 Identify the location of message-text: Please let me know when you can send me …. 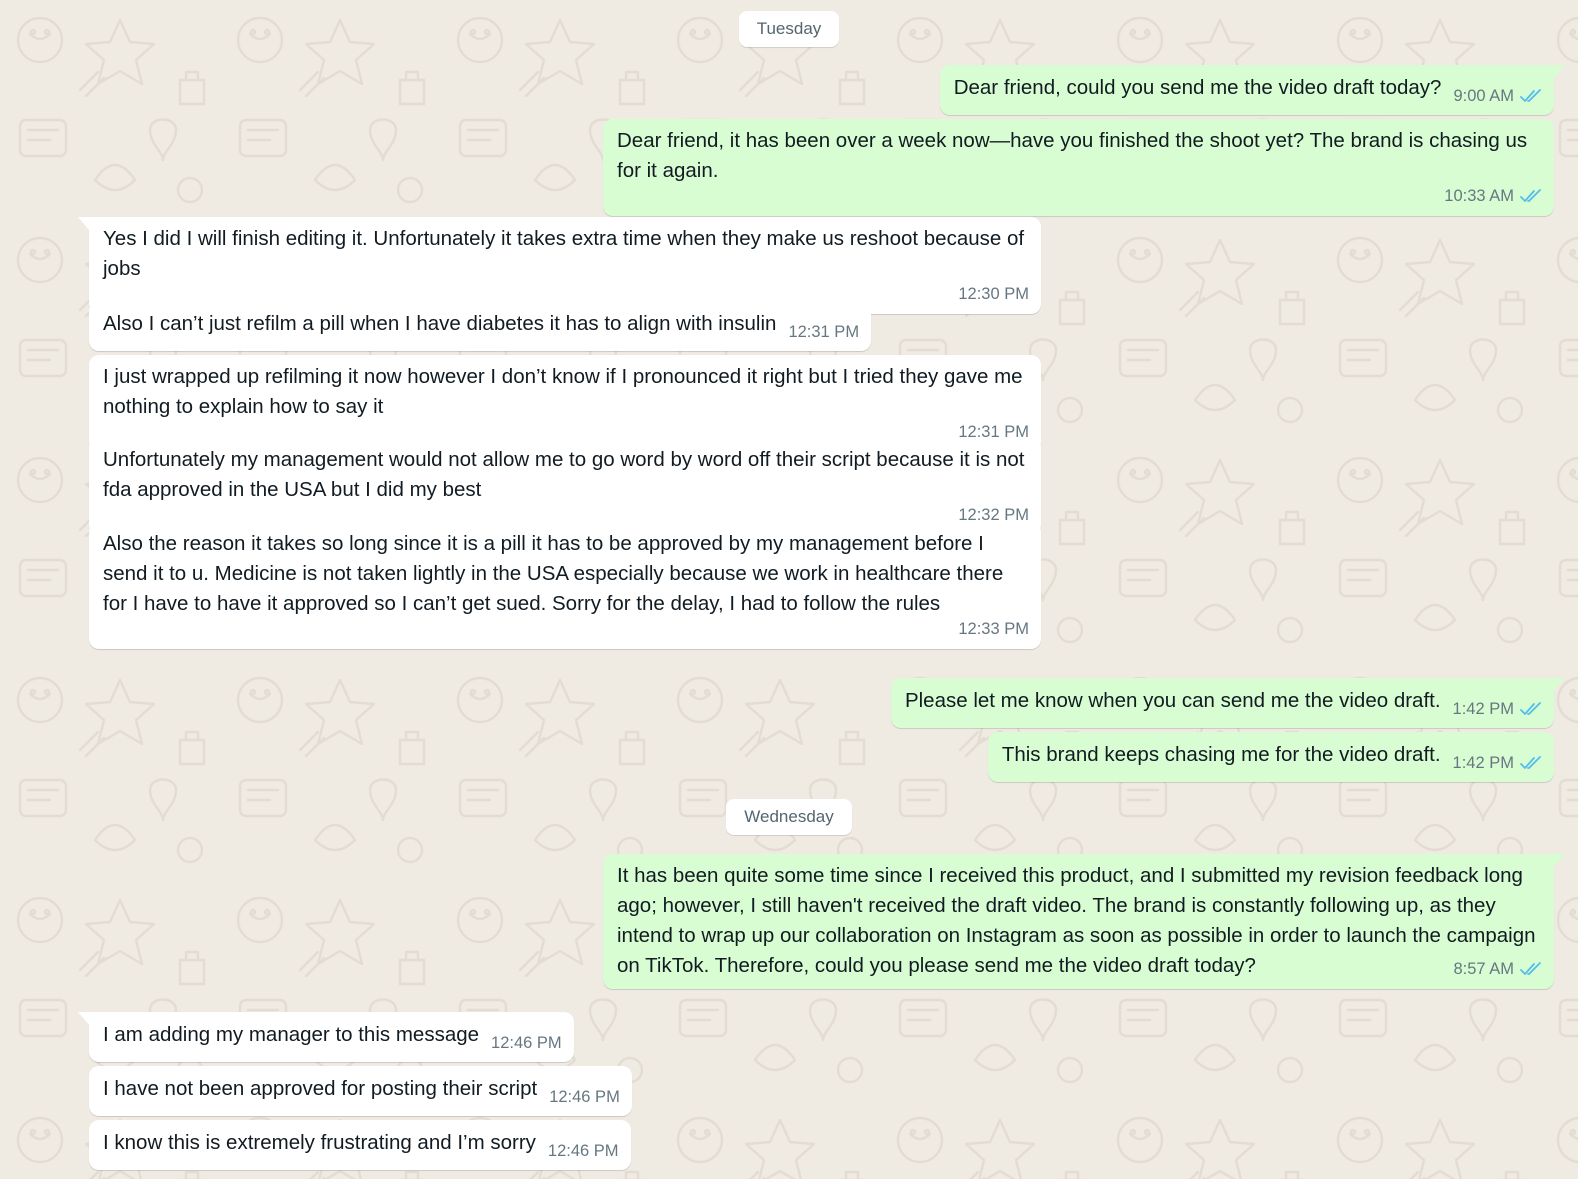
(1172, 700).